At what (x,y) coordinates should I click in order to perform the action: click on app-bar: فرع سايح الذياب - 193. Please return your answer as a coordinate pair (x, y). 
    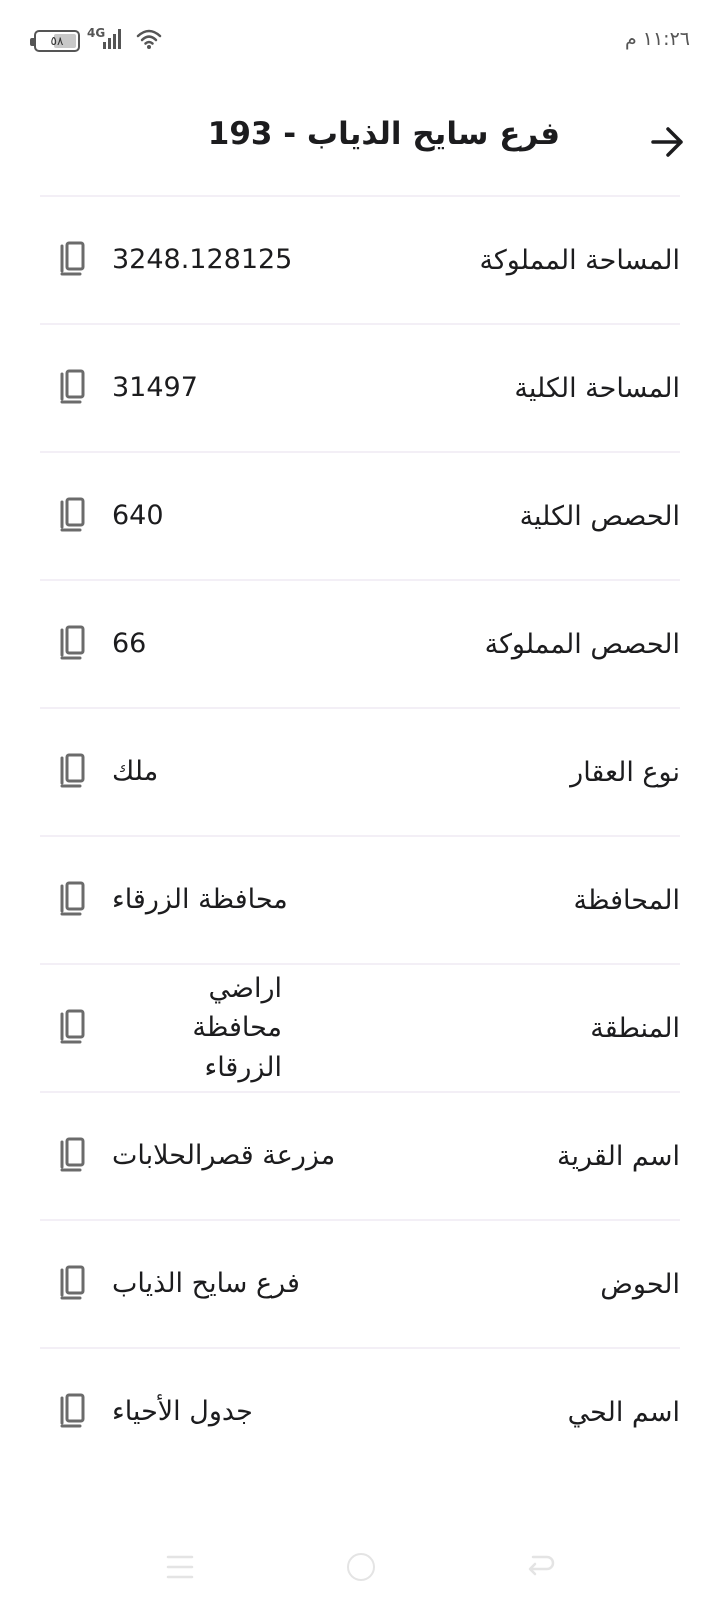
    Looking at the image, I should click on (360, 145).